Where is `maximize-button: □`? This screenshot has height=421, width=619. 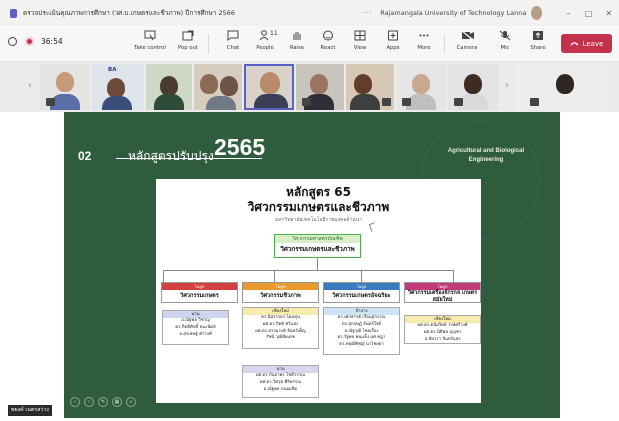 maximize-button: □ is located at coordinates (588, 13).